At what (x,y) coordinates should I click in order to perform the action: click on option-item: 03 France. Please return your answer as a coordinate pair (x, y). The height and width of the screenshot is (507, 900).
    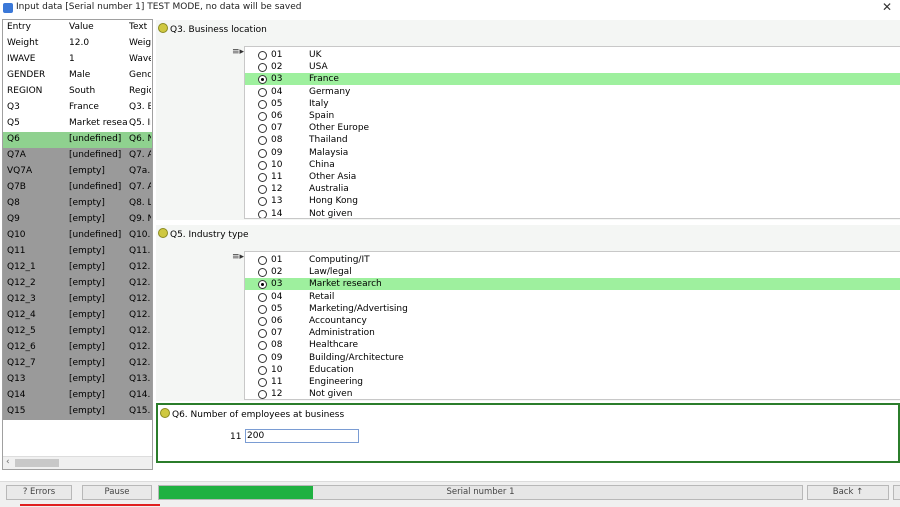
    Looking at the image, I should click on (572, 79).